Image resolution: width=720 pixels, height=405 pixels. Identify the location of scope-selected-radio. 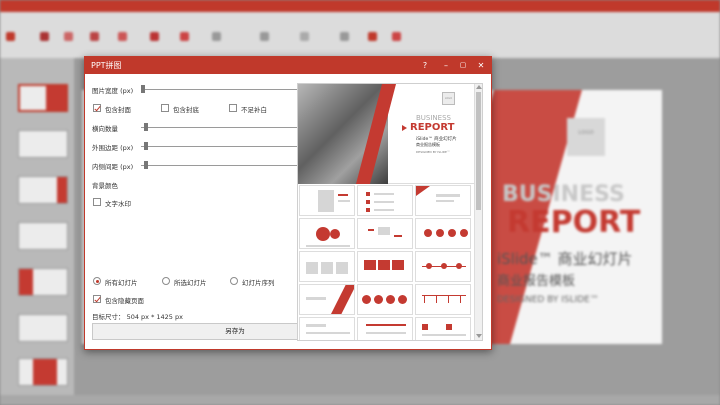
(166, 281).